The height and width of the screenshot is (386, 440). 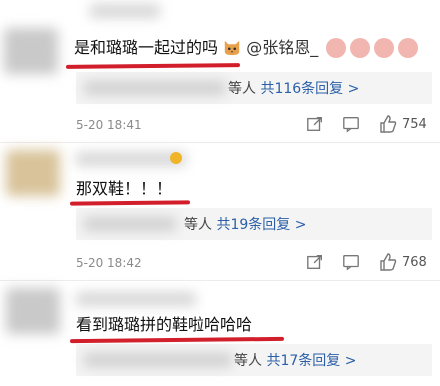 What do you see at coordinates (366, 124) in the screenshot?
I see `action-bar: 754` at bounding box center [366, 124].